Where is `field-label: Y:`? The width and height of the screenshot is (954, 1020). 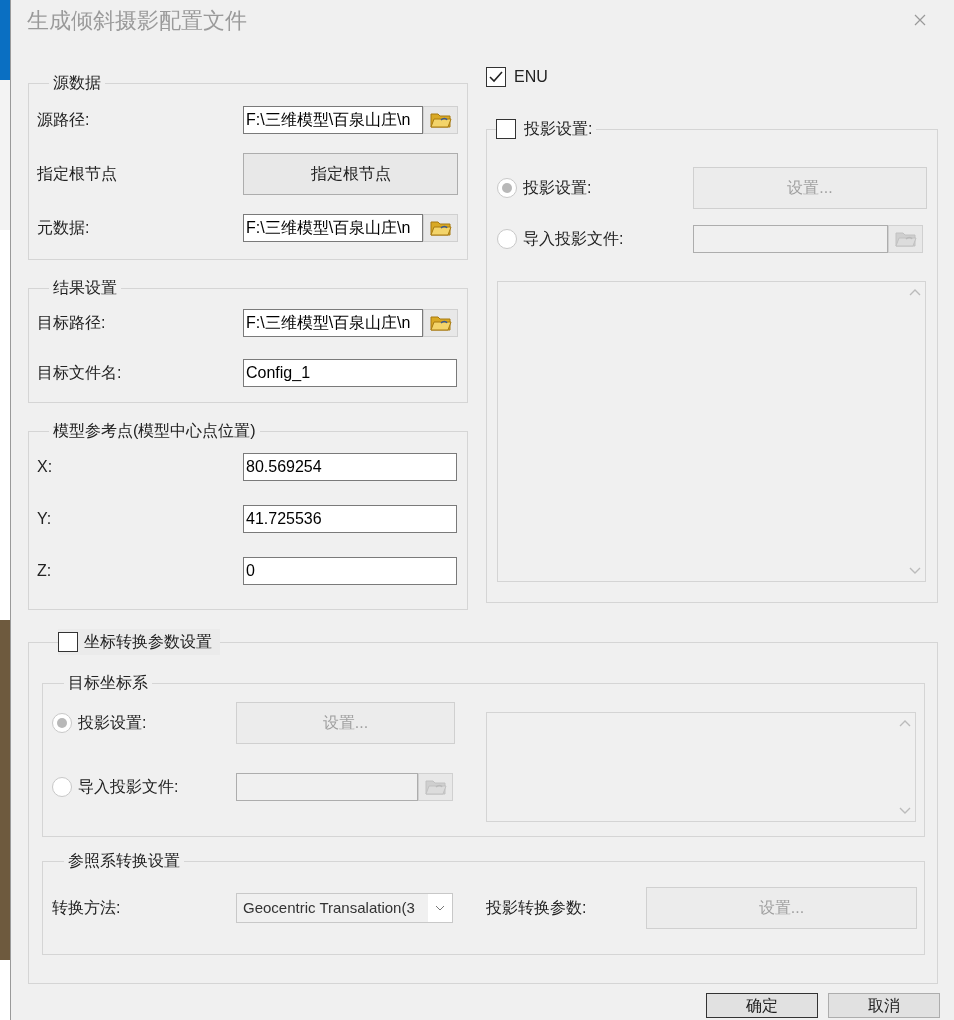
field-label: Y: is located at coordinates (44, 518).